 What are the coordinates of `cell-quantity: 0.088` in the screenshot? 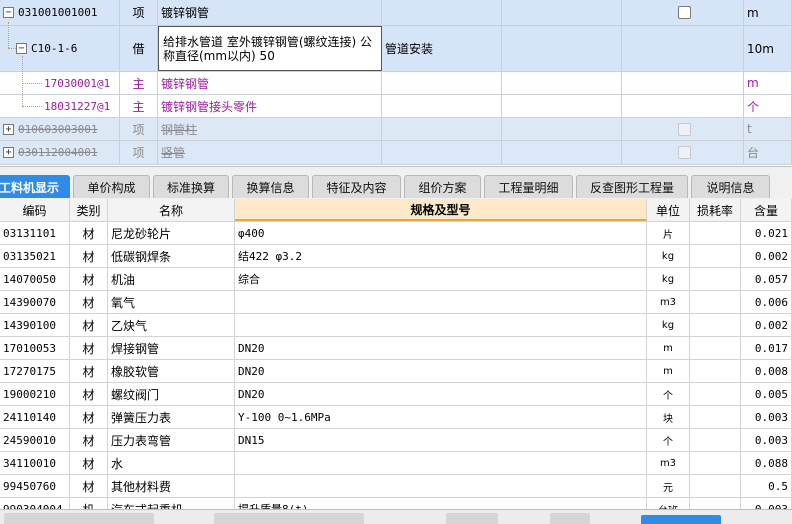 It's located at (766, 463).